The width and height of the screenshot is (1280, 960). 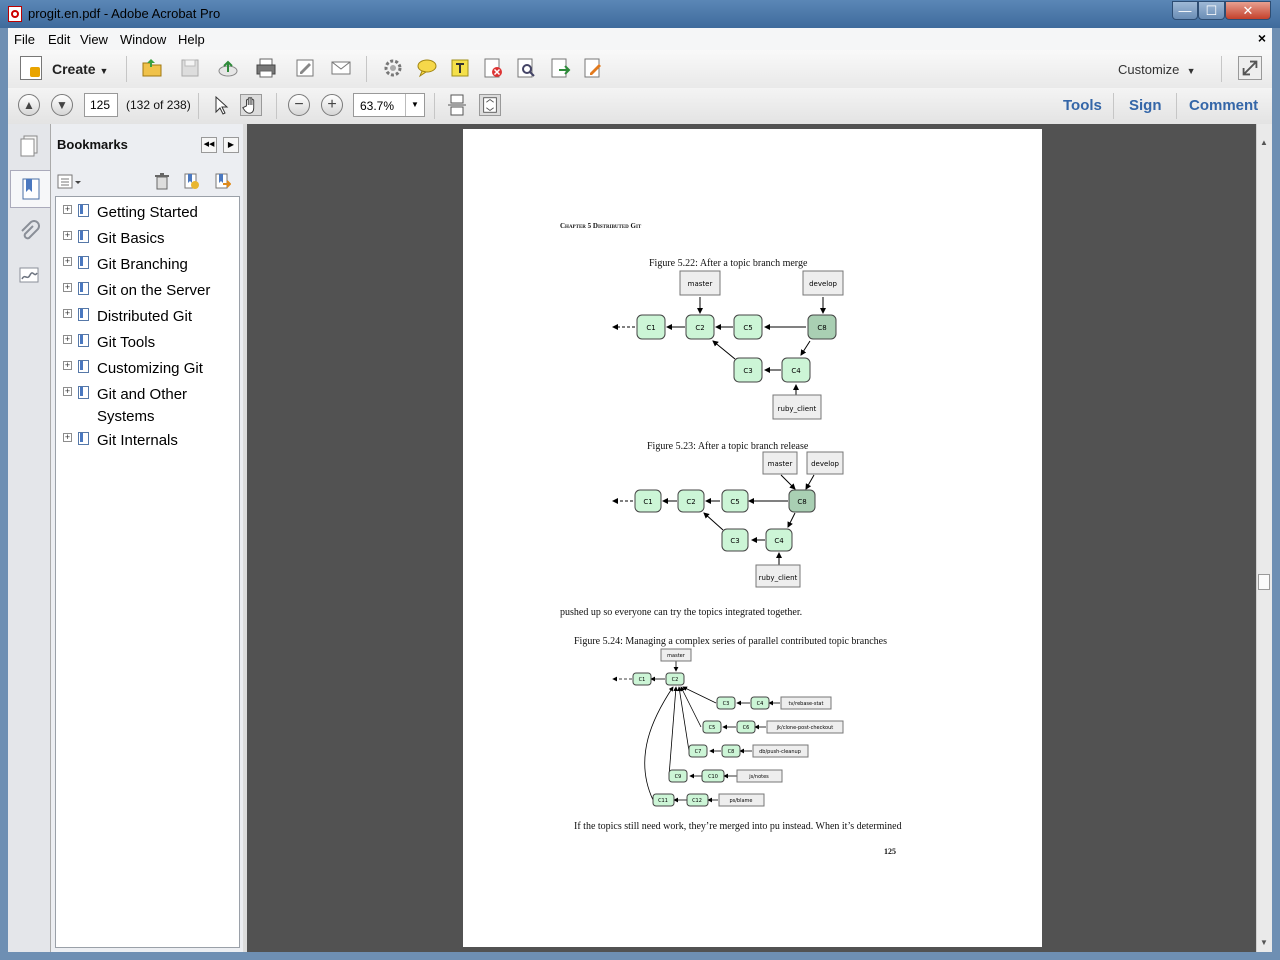 What do you see at coordinates (59, 39) in the screenshot?
I see `menu-edit: Edit` at bounding box center [59, 39].